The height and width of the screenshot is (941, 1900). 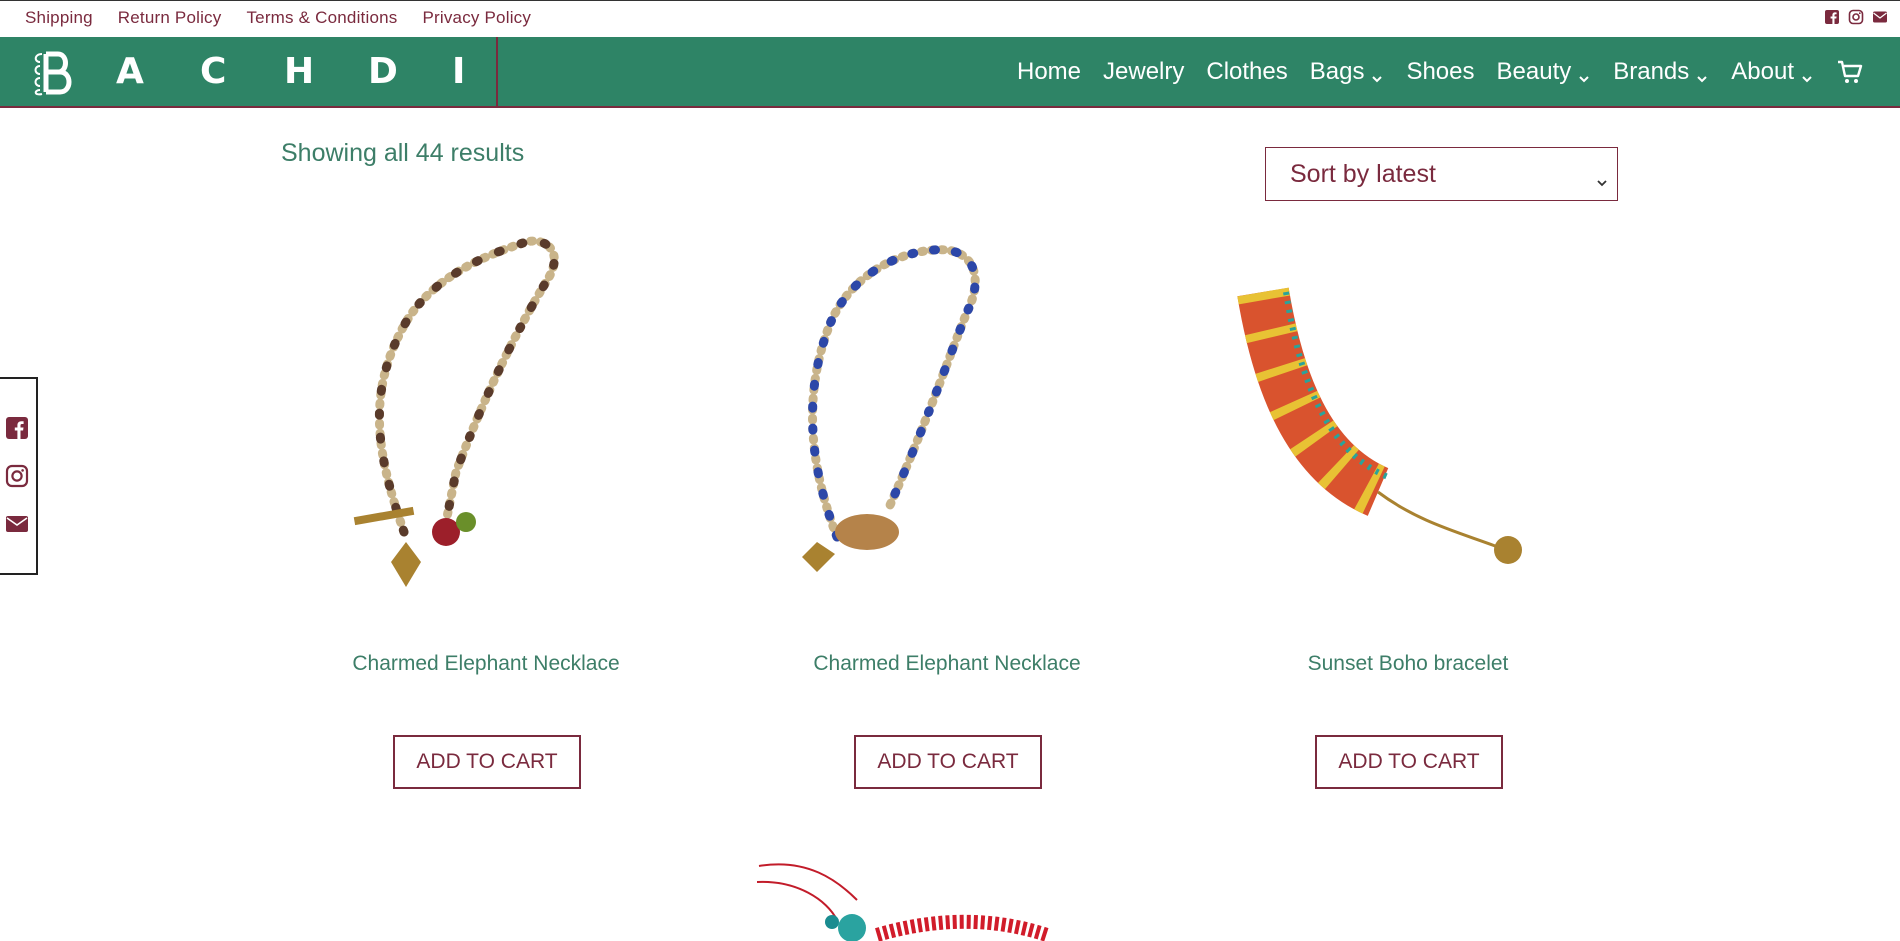 I want to click on nav-about: About, so click(x=1772, y=72).